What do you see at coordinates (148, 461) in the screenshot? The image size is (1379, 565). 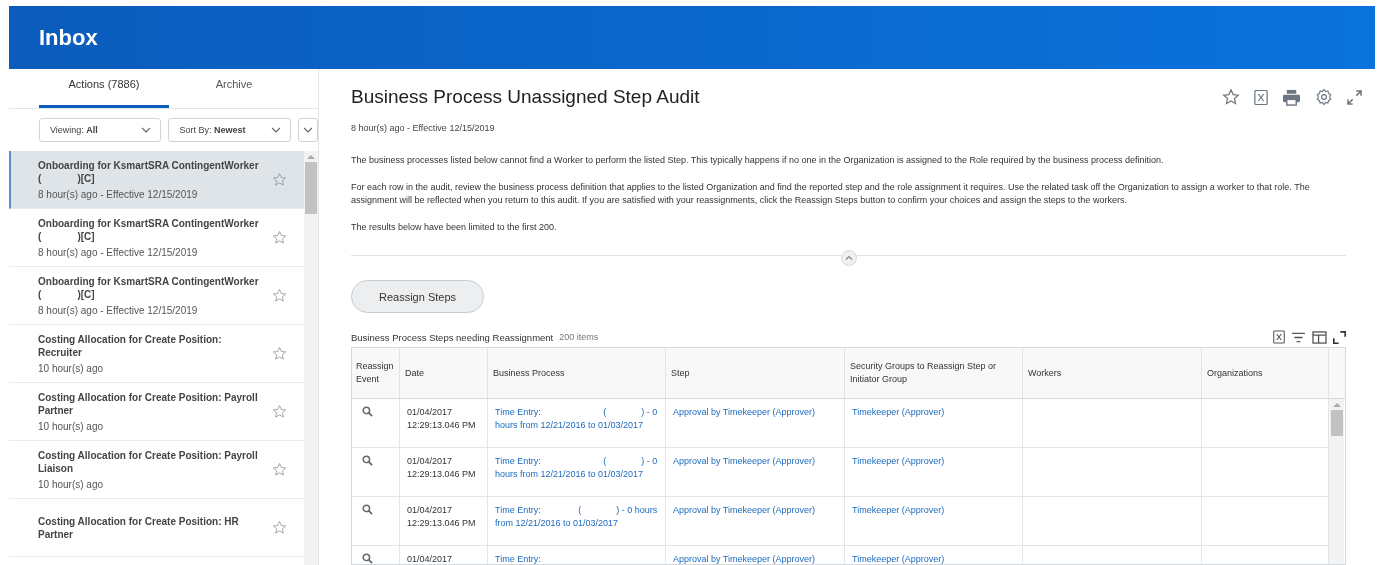 I see `item-title: Costing Allocation for Create Position: Payroll Liaison` at bounding box center [148, 461].